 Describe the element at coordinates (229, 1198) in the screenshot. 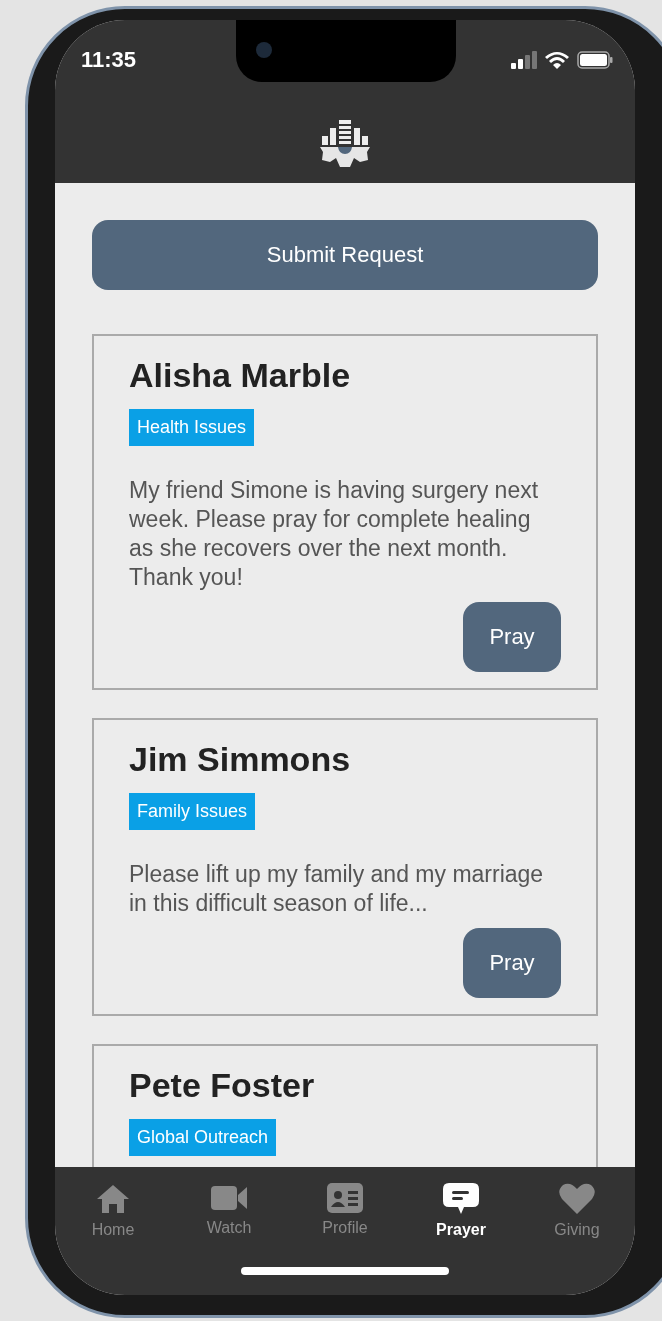

I see `video-camera-icon` at that location.